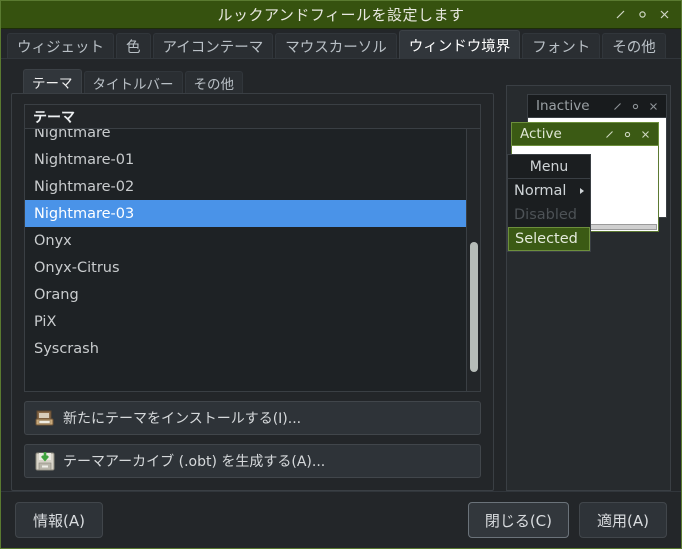  Describe the element at coordinates (245, 348) in the screenshot. I see `list-item: Syscrash` at that location.